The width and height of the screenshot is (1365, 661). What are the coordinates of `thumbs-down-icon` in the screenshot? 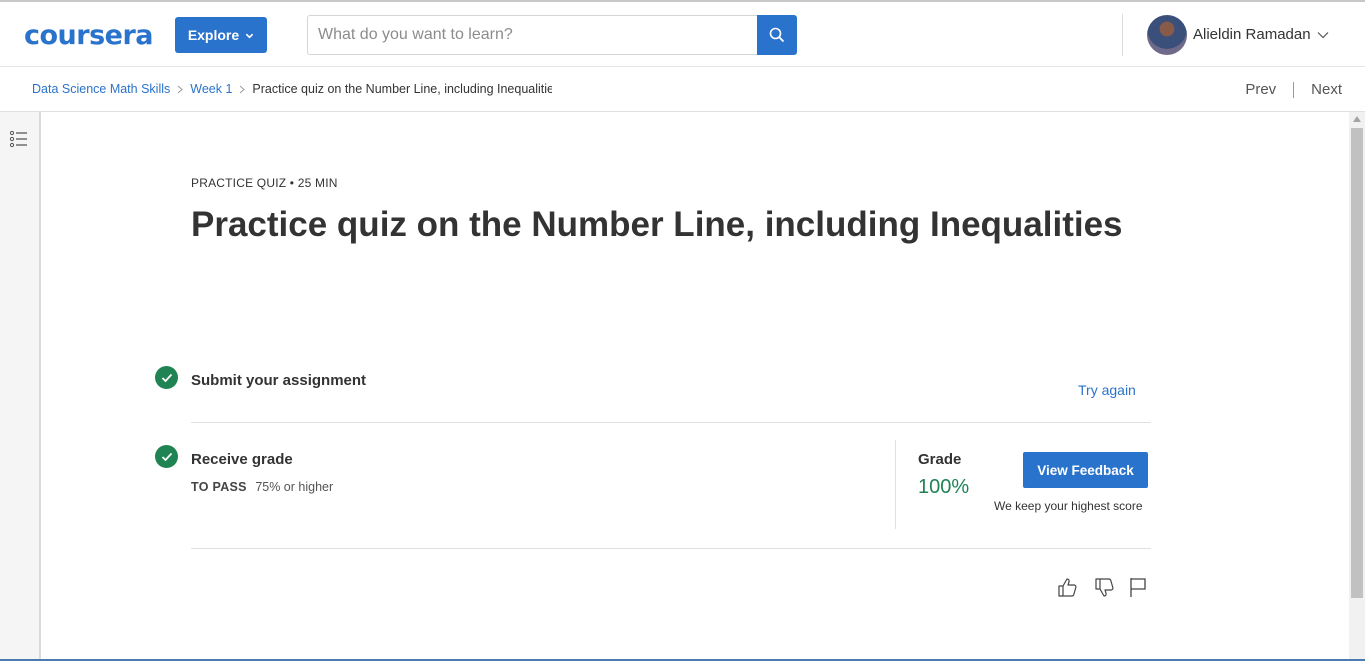 It's located at (1104, 588).